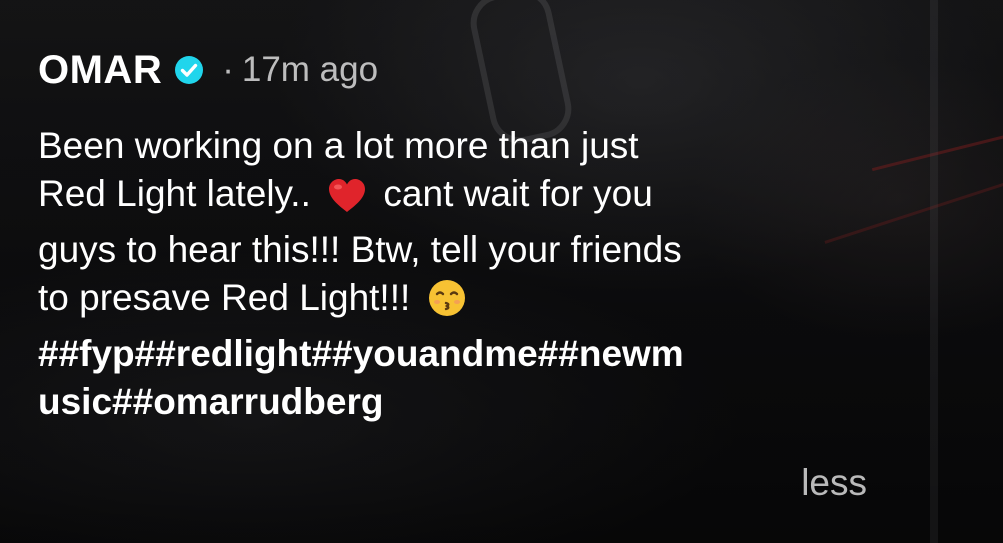 The image size is (1003, 543). I want to click on username: OMAR, so click(100, 70).